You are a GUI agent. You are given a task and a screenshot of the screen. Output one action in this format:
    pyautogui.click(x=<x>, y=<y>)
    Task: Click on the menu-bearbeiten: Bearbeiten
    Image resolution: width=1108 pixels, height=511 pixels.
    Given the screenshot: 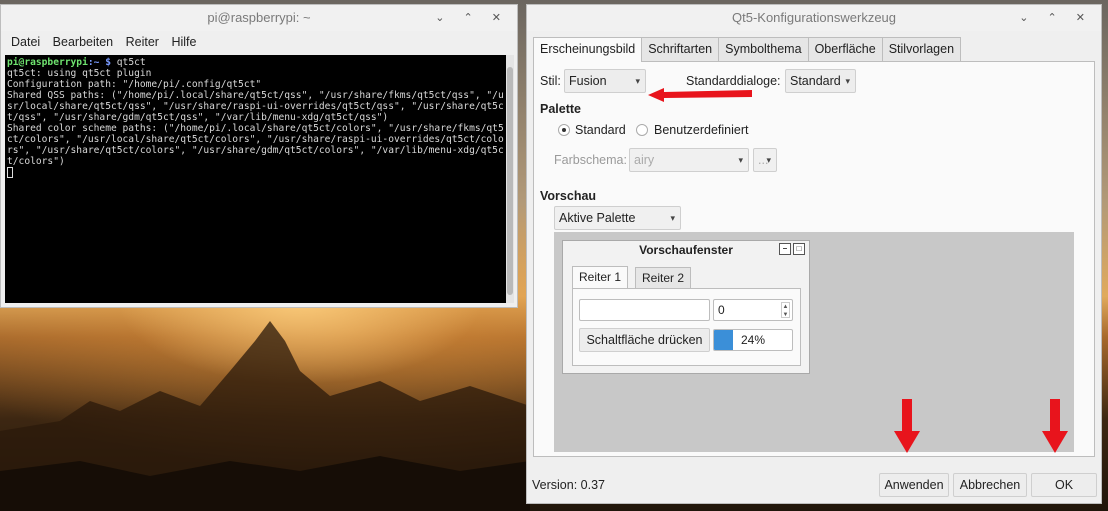 What is the action you would take?
    pyautogui.click(x=83, y=42)
    